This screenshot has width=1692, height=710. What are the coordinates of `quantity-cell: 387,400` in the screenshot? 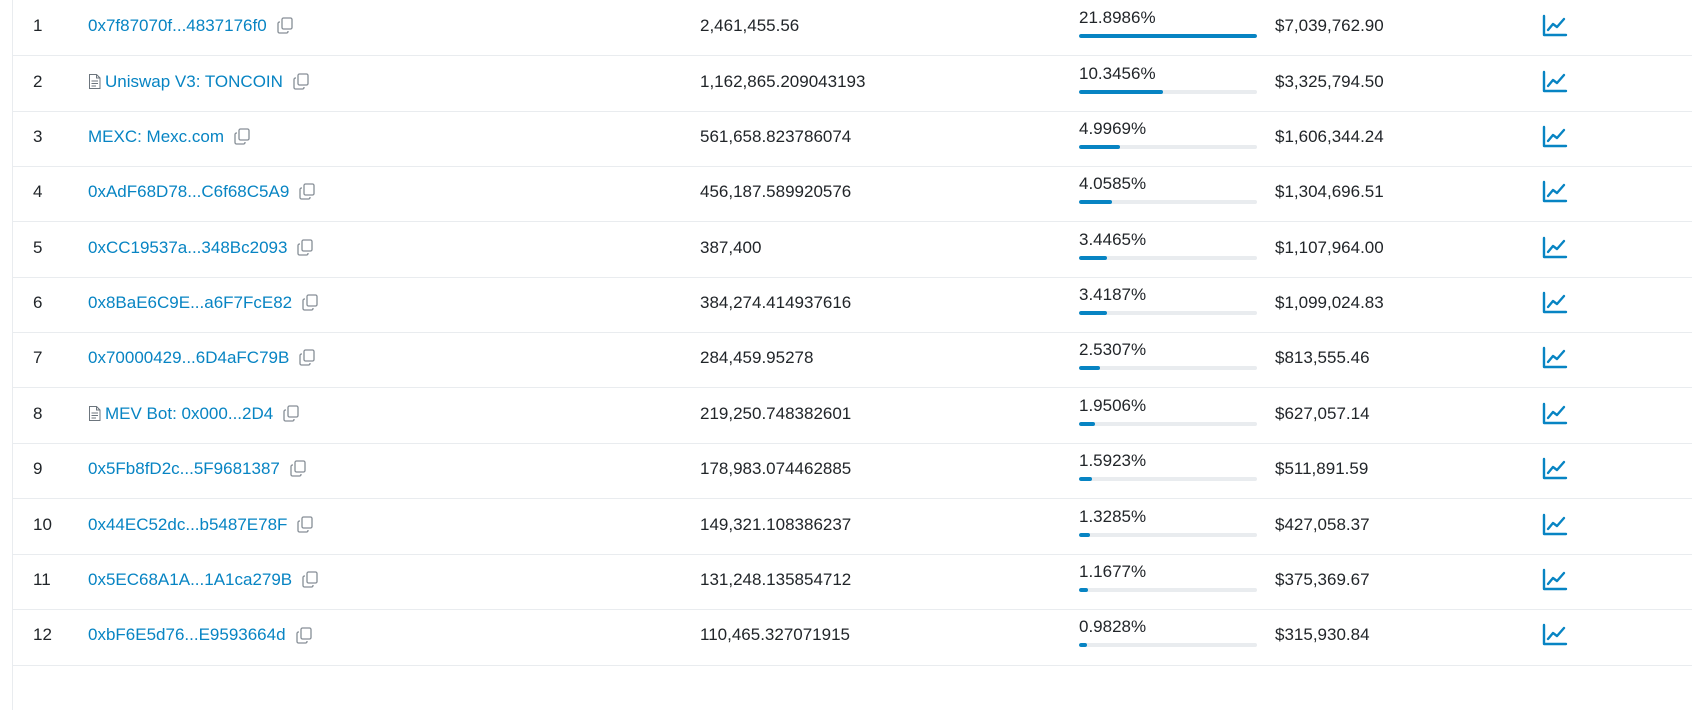 It's located at (731, 247).